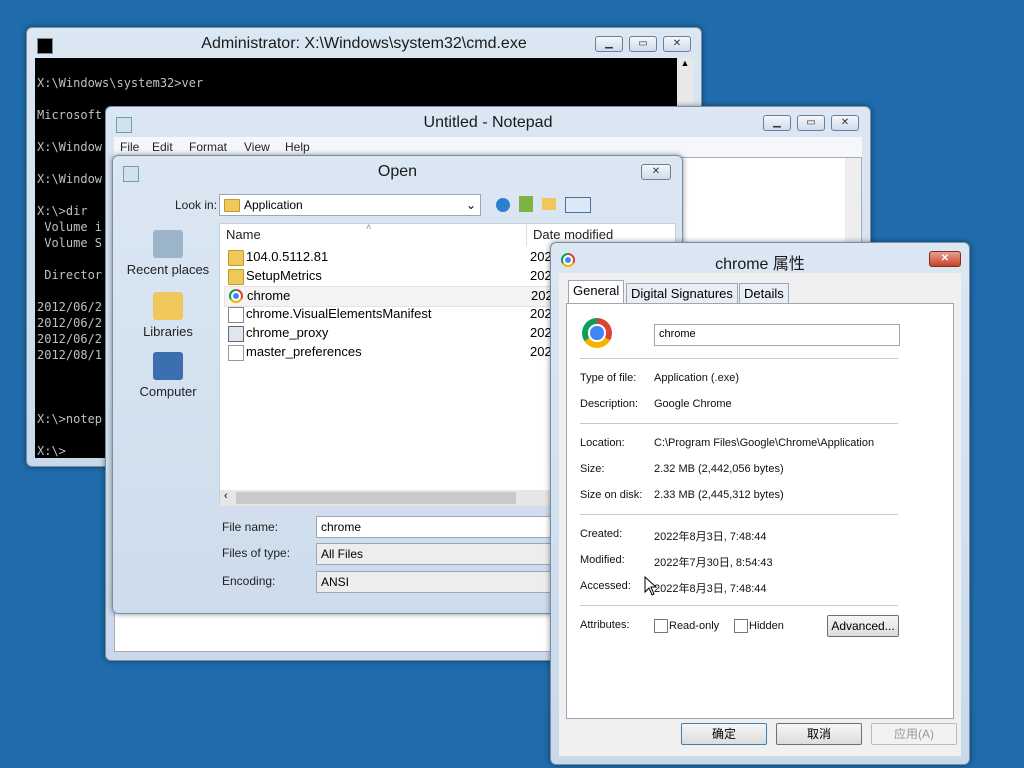 The width and height of the screenshot is (1024, 768). Describe the element at coordinates (342, 554) in the screenshot. I see `files-of-type-value: All Files` at that location.